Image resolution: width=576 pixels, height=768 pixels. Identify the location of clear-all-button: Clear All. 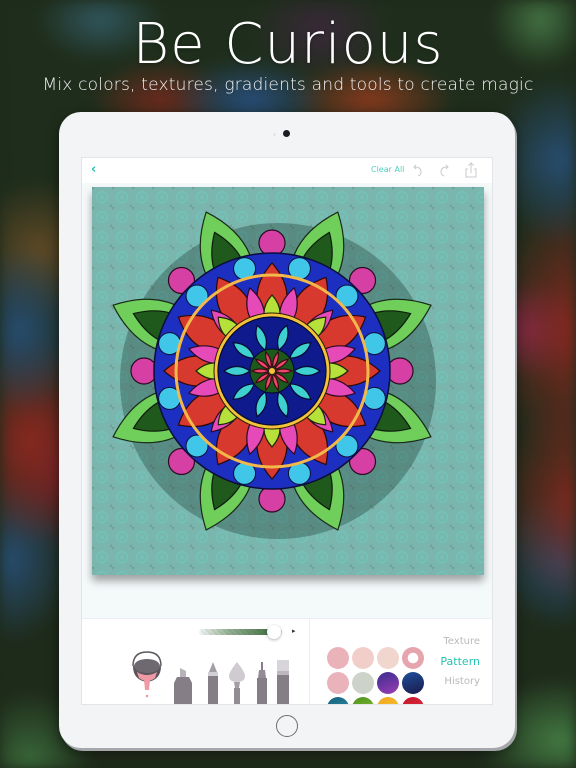
(387, 170).